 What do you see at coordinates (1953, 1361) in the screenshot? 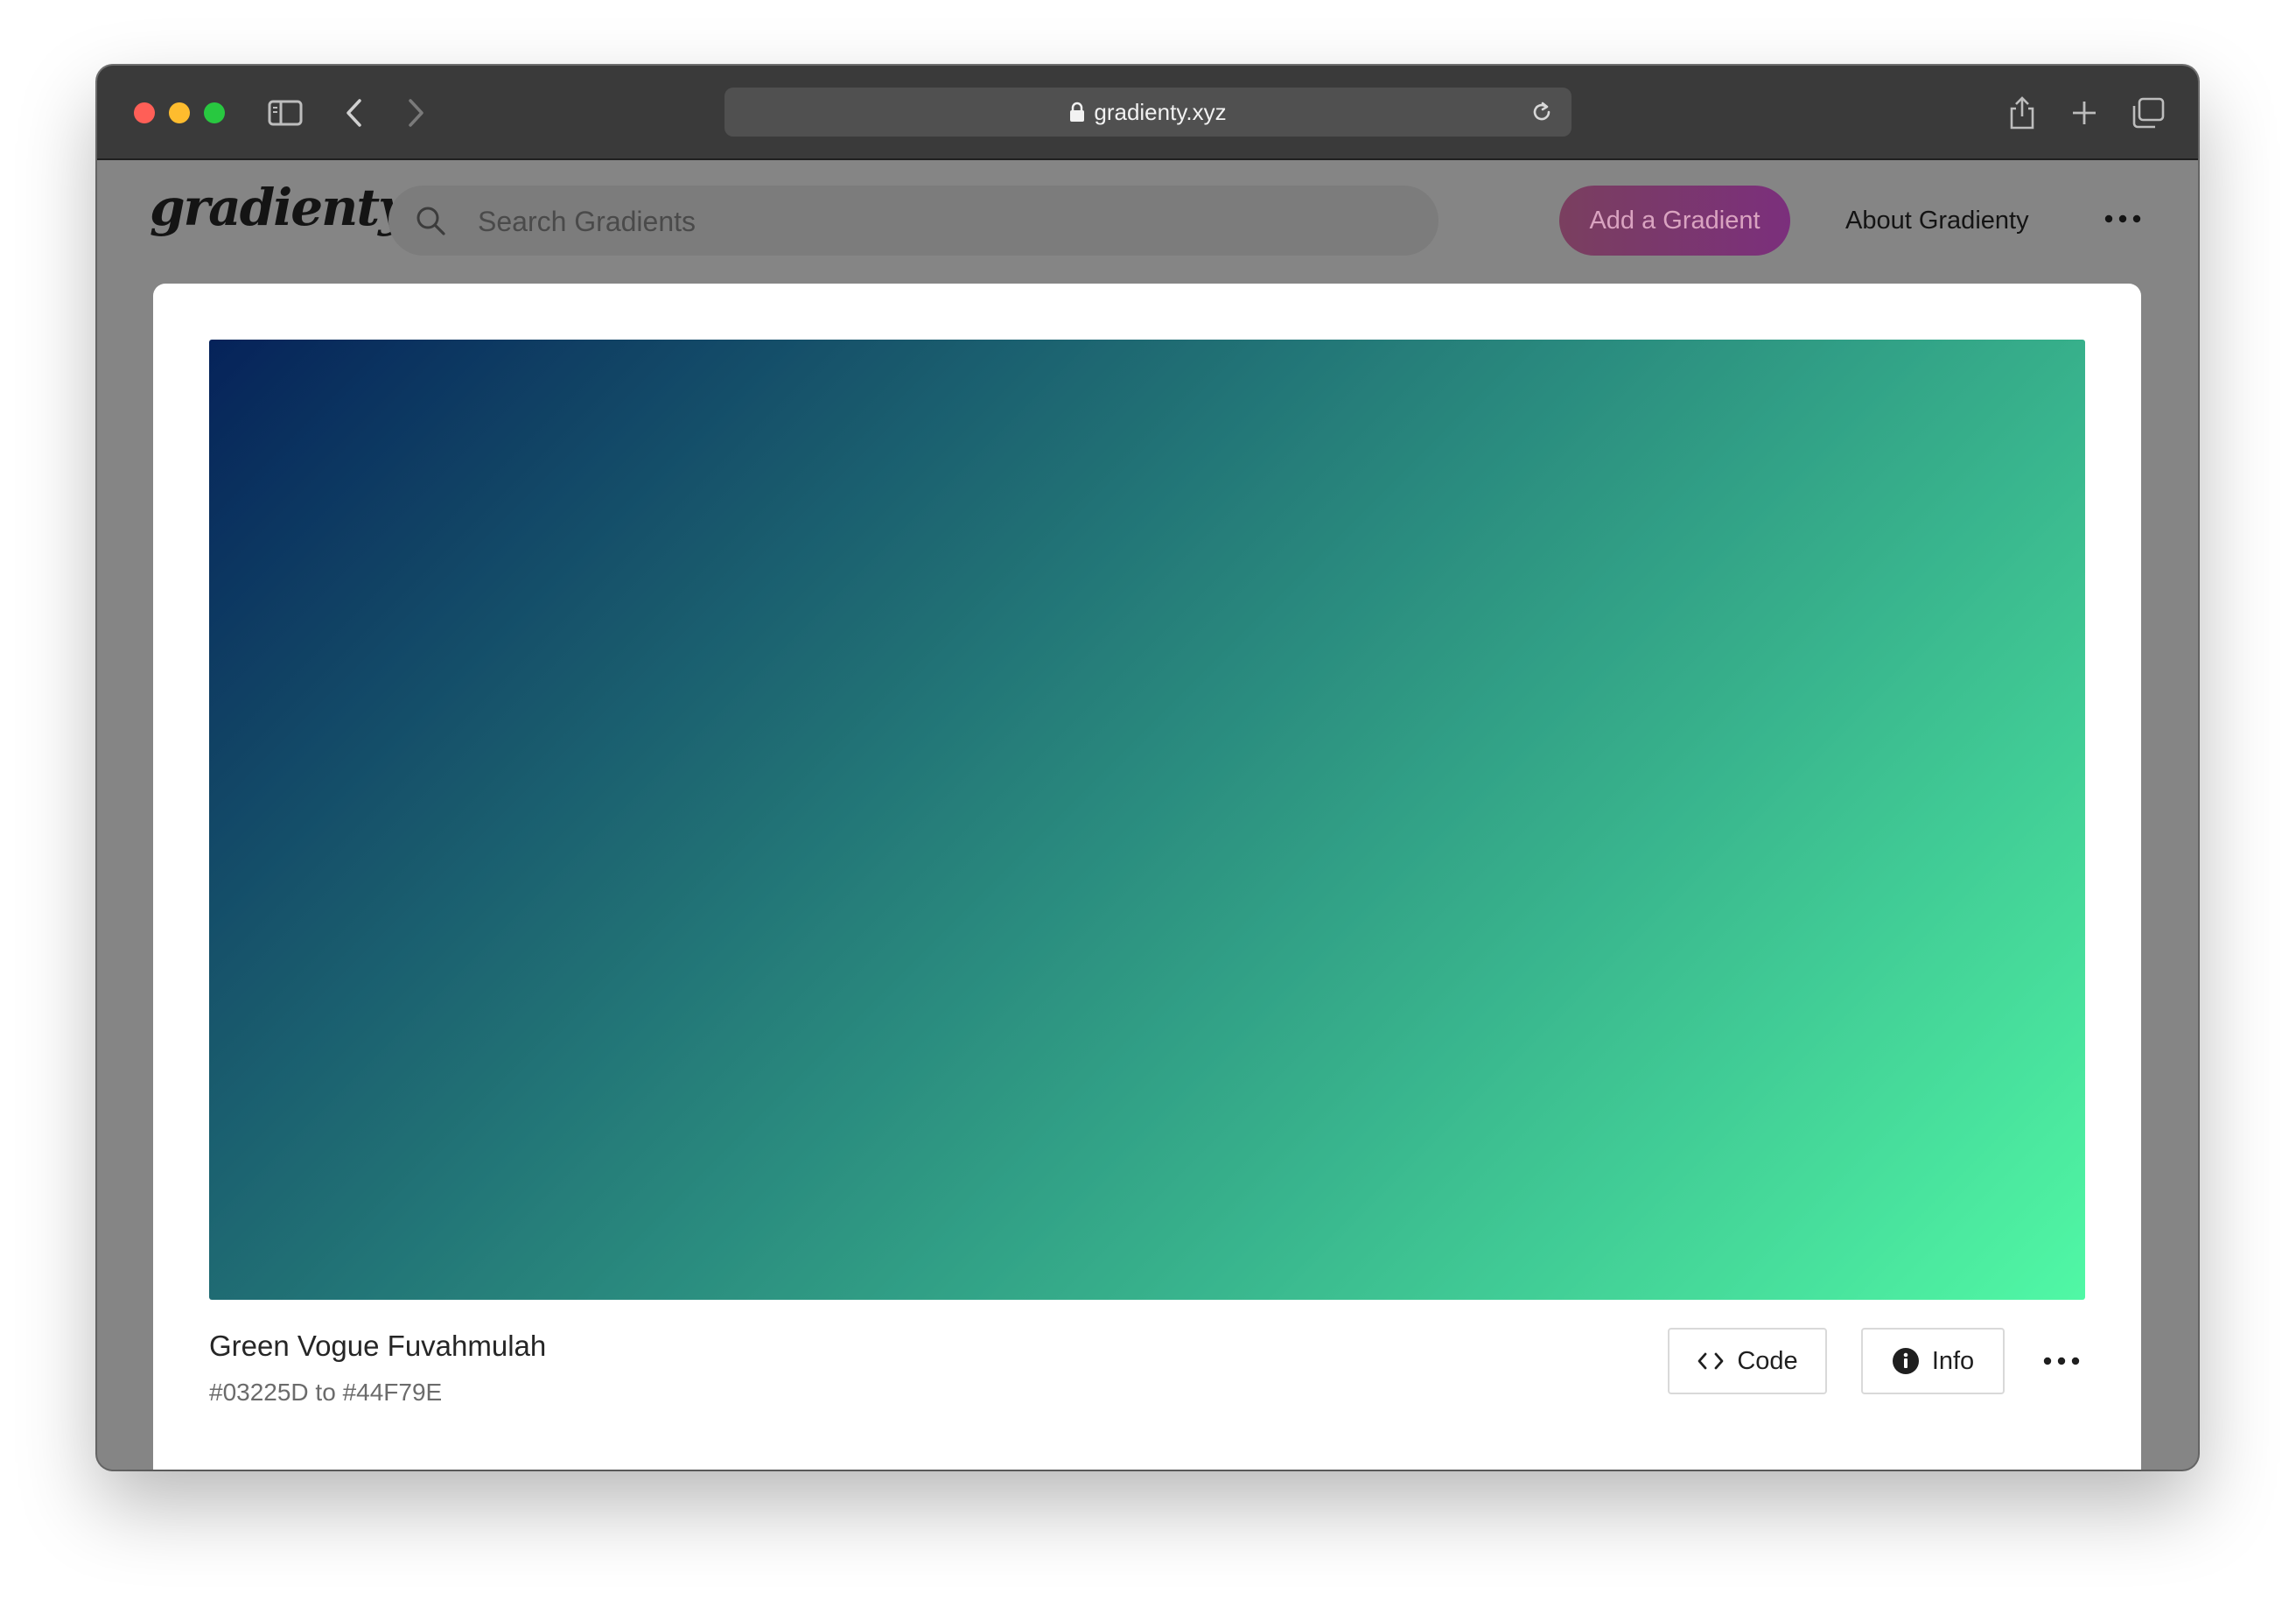
I see `info-button-label: Info` at bounding box center [1953, 1361].